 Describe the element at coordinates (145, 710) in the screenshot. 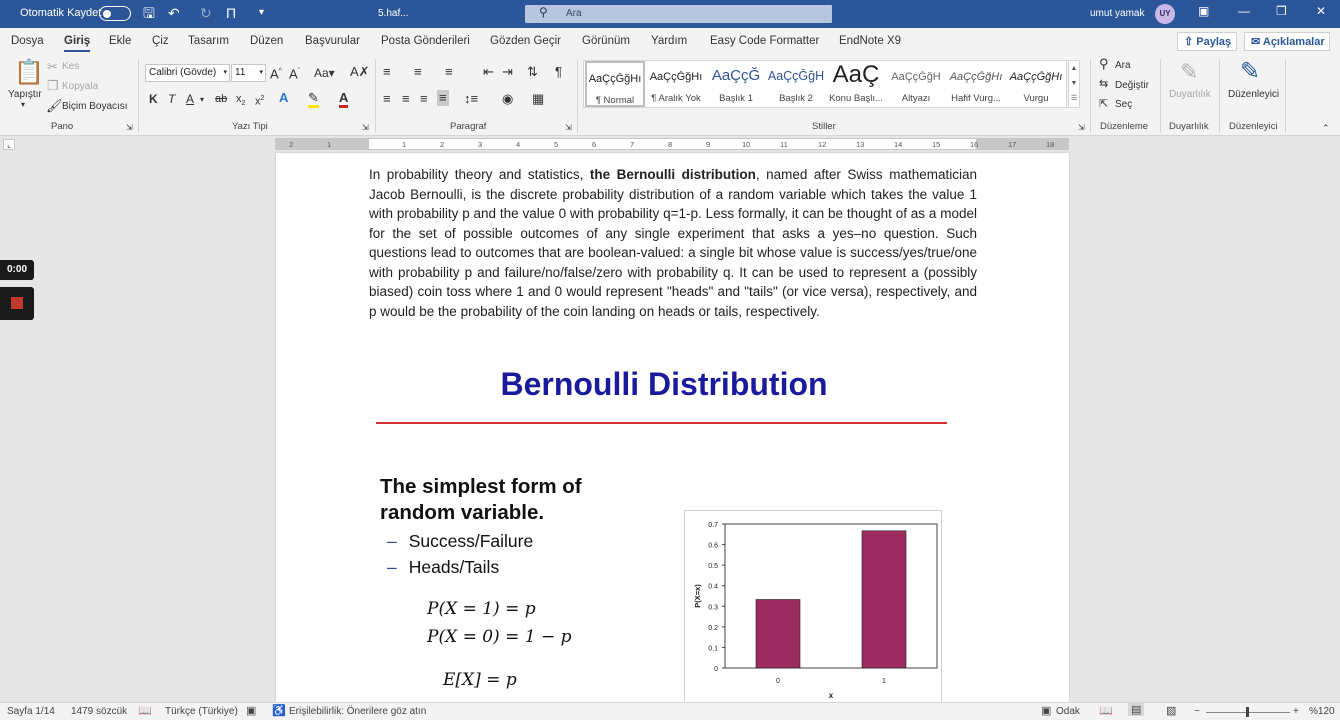

I see `proofing-icon: 📖` at that location.